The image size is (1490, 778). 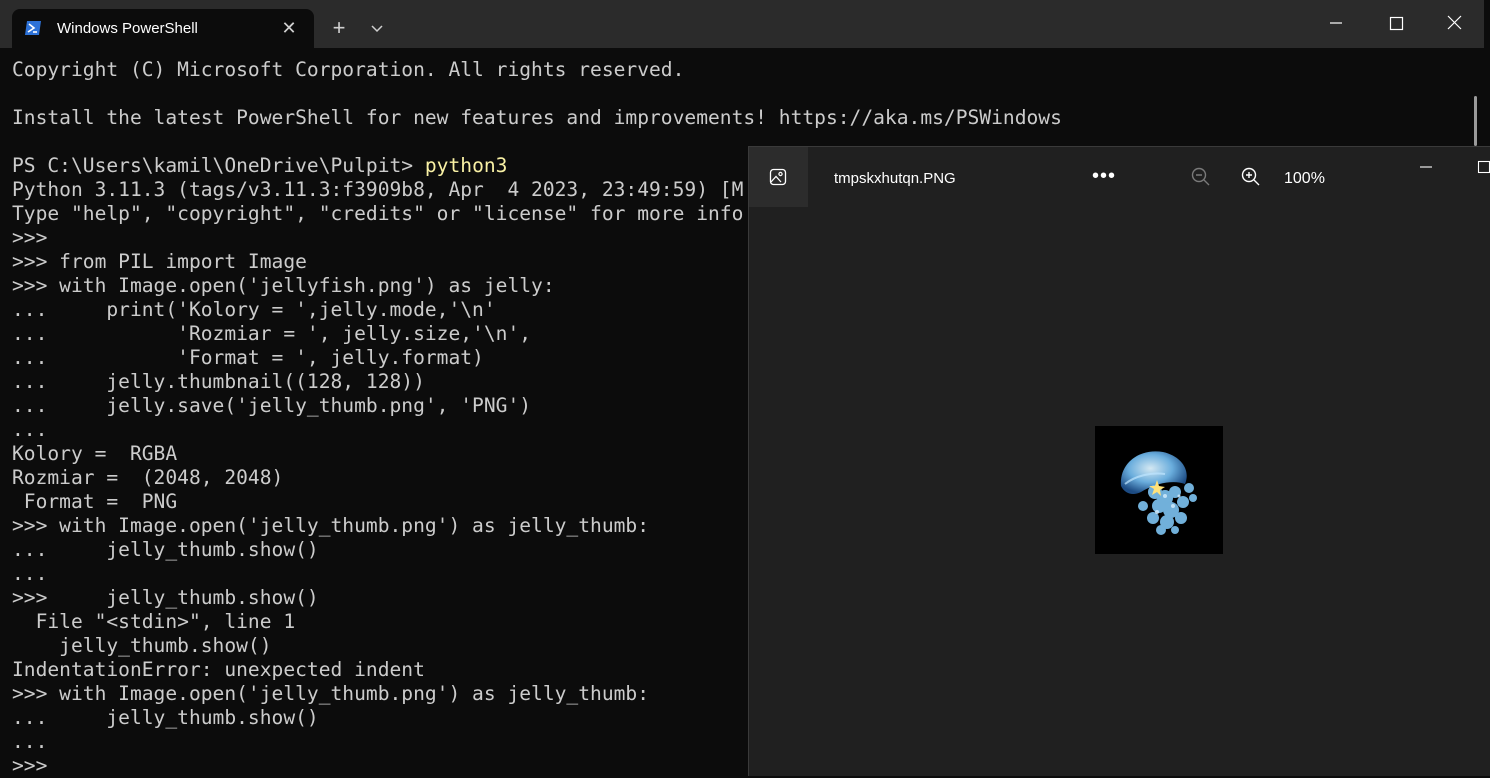 I want to click on console-line: Rozmiar = (2048, 2048), so click(x=148, y=477).